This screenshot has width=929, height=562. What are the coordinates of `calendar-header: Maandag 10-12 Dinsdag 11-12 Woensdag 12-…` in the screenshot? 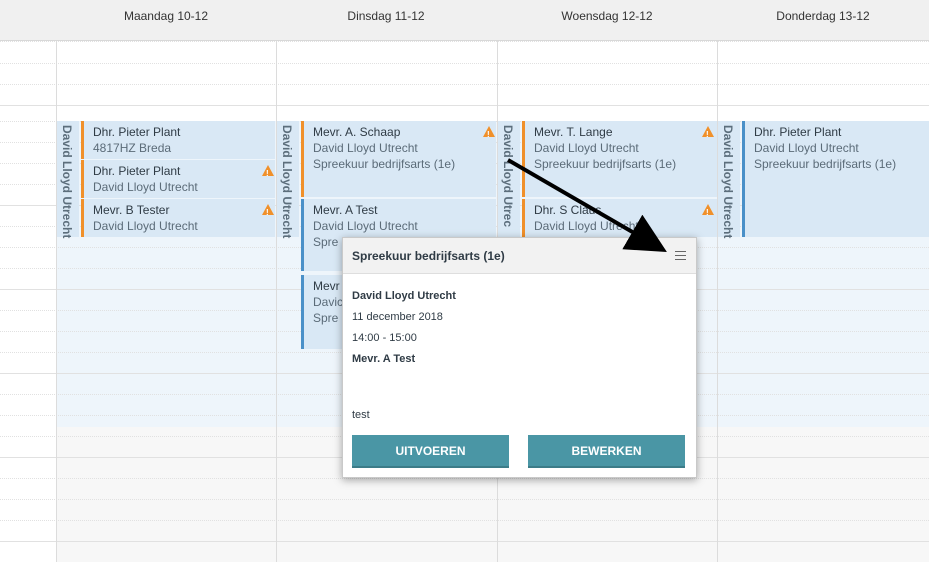 It's located at (464, 20).